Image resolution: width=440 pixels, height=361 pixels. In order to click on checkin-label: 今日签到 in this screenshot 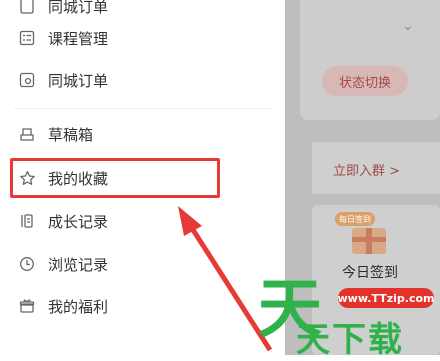, I will do `click(370, 273)`.